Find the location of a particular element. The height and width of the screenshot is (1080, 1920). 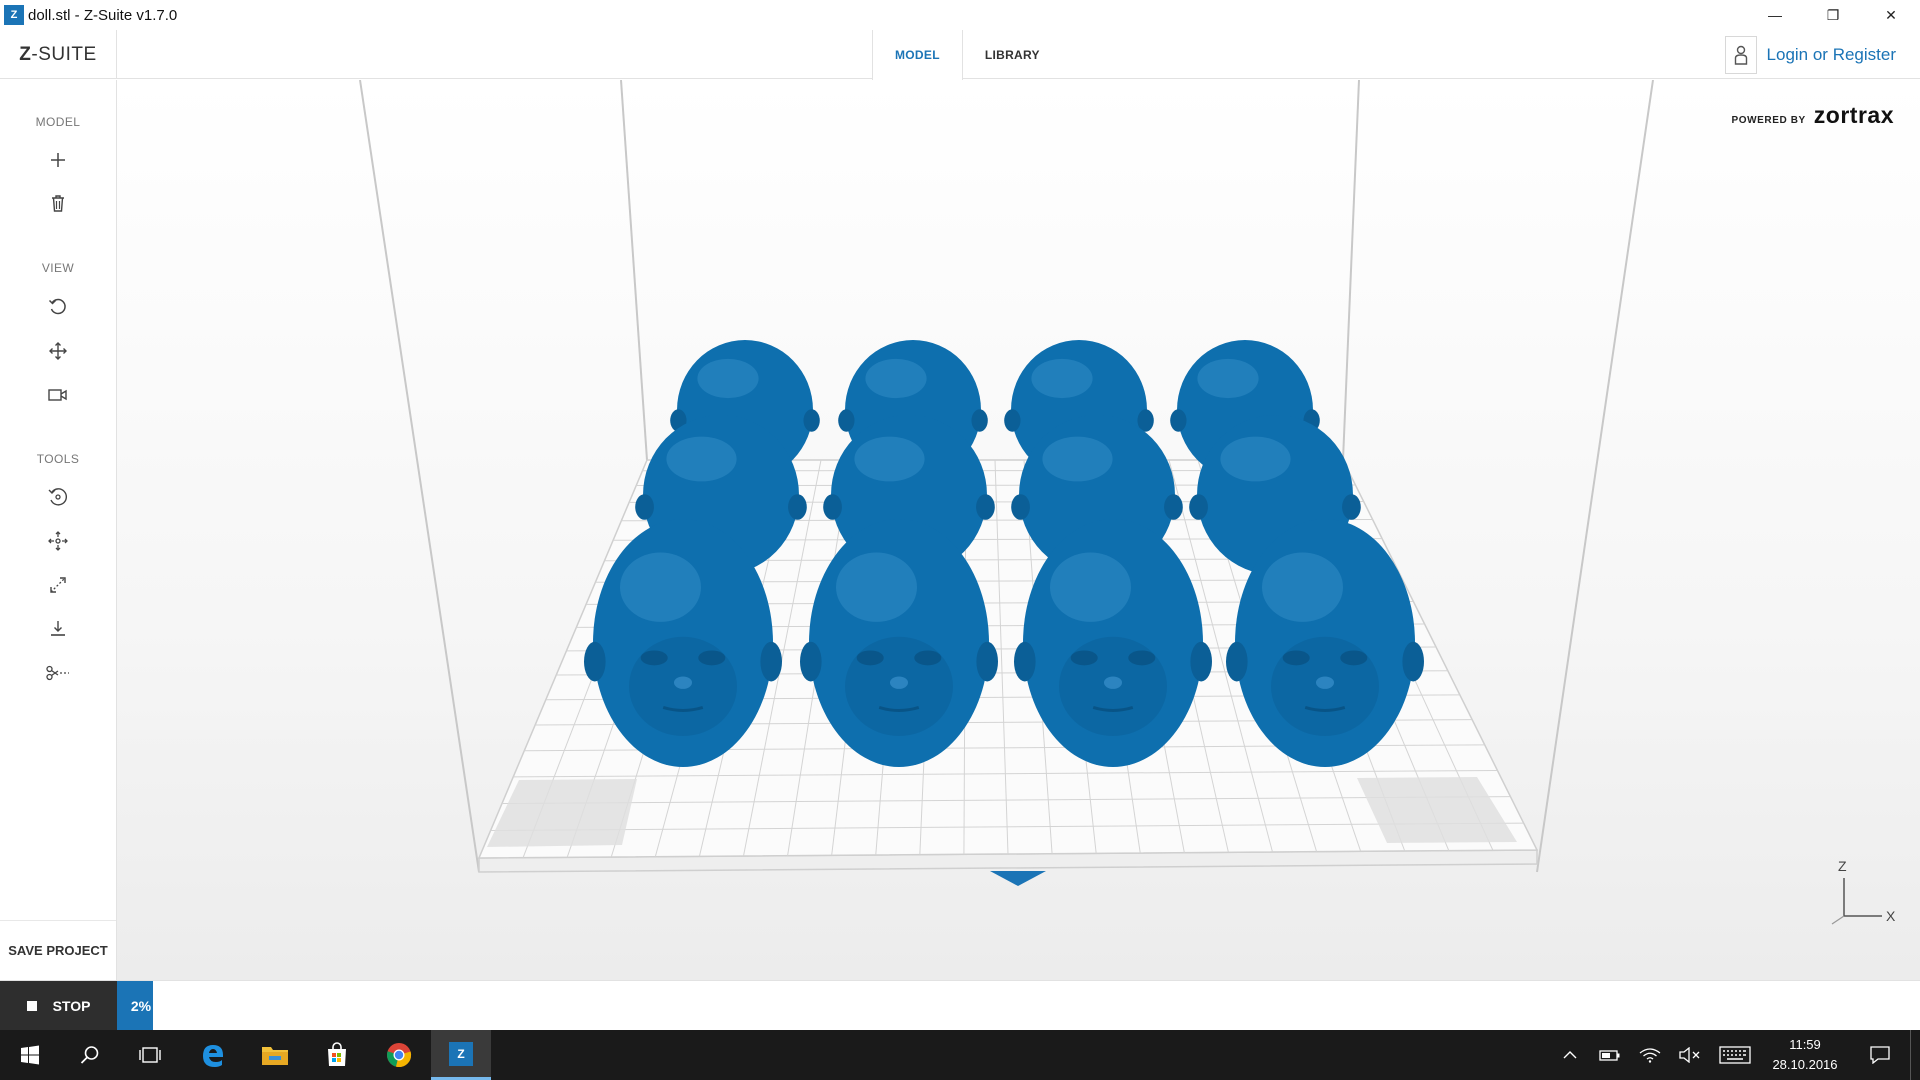

camera-icon is located at coordinates (58, 395).